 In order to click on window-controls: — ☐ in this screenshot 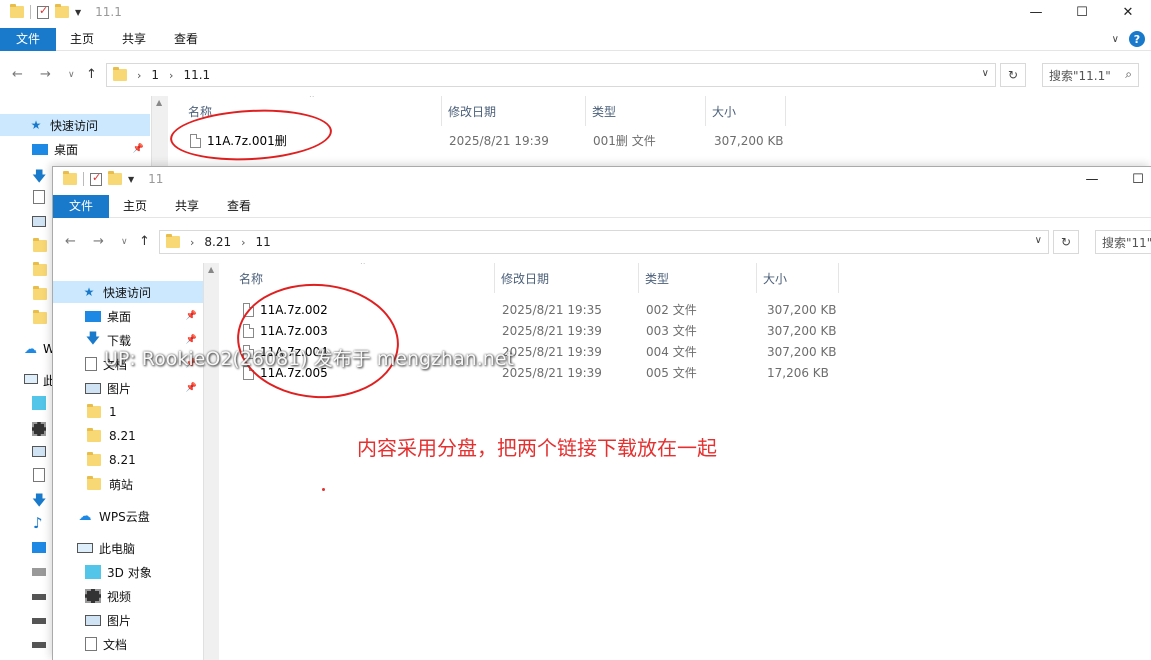, I will do `click(1110, 179)`.